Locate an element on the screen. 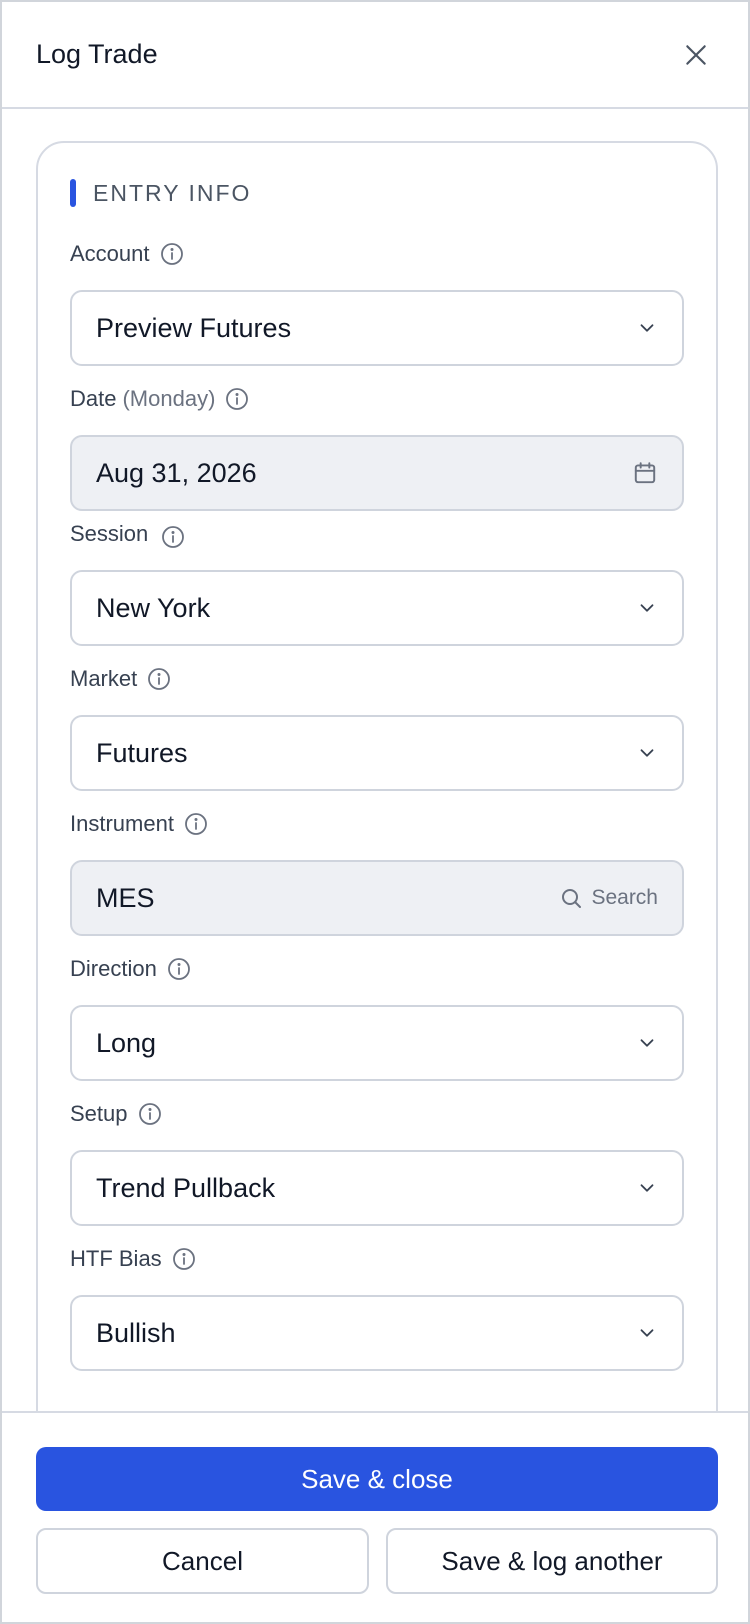 The height and width of the screenshot is (1624, 750). account-label: Account is located at coordinates (110, 253).